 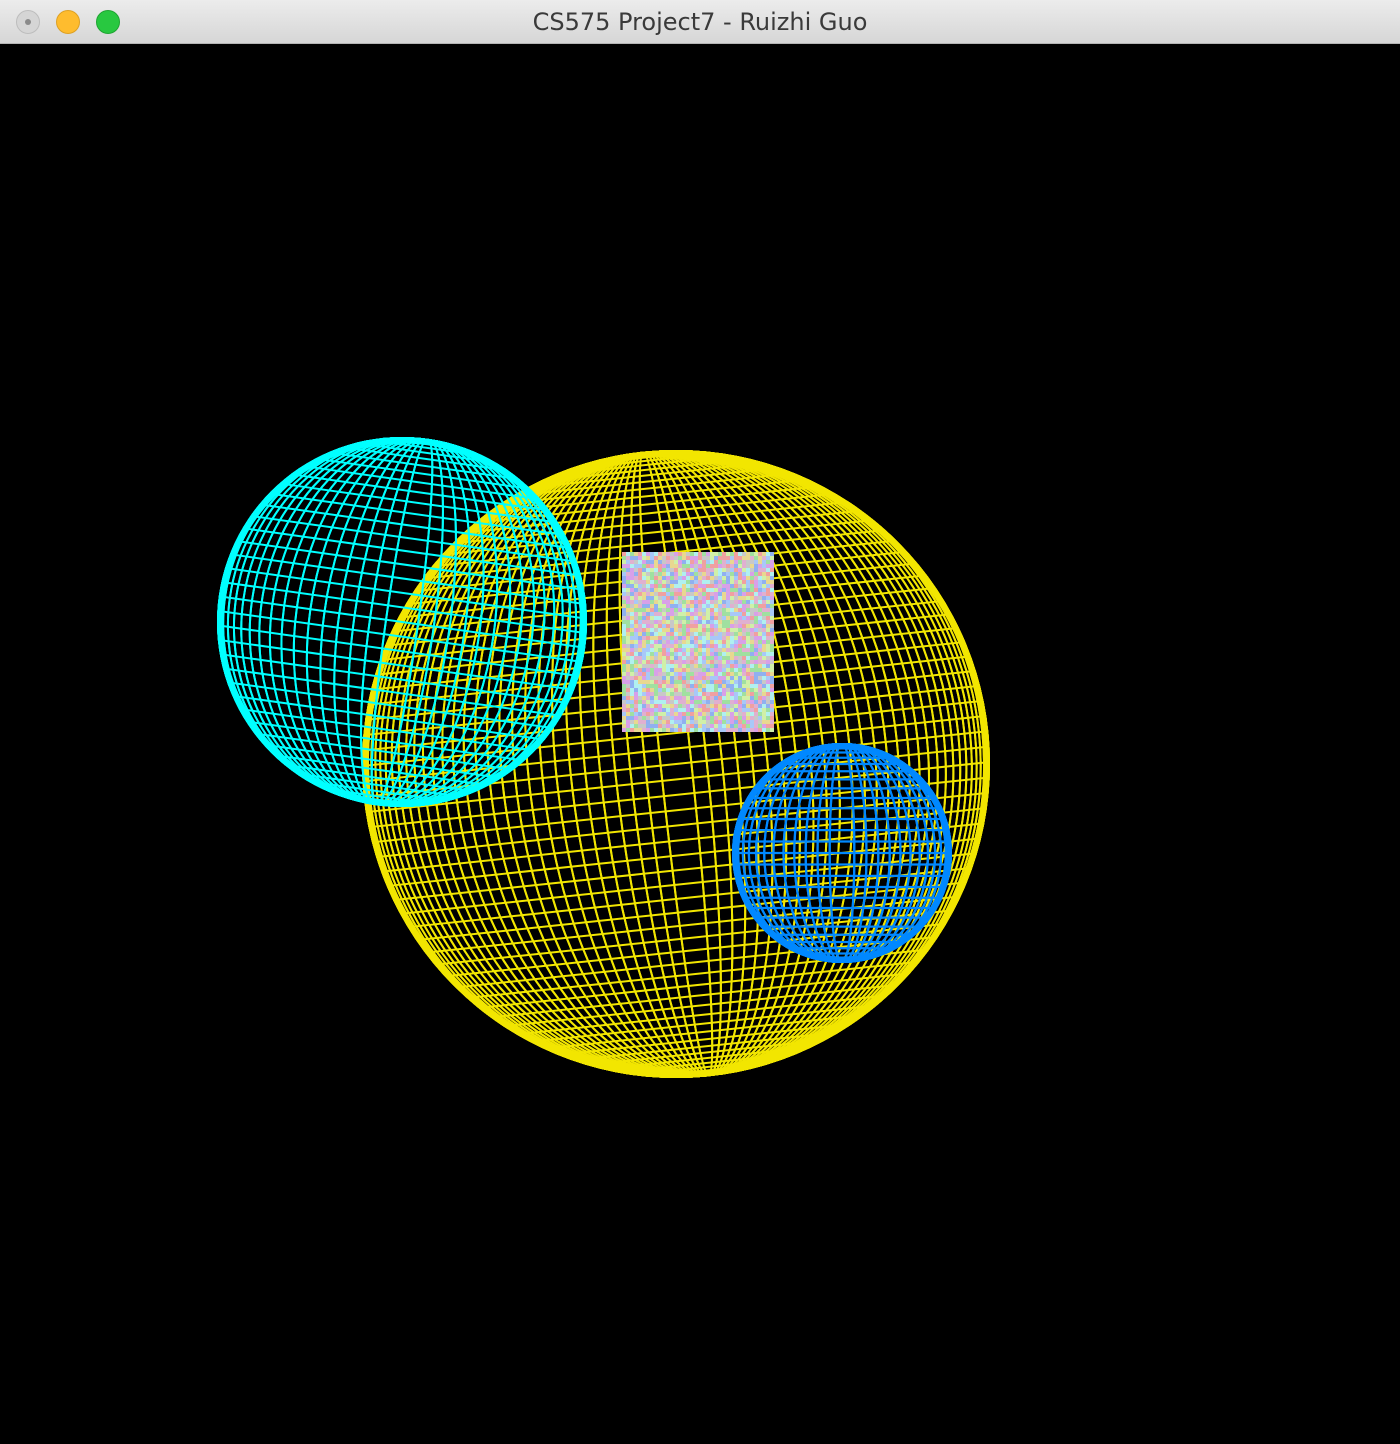 I want to click on noise-textured-quad, so click(x=698, y=642).